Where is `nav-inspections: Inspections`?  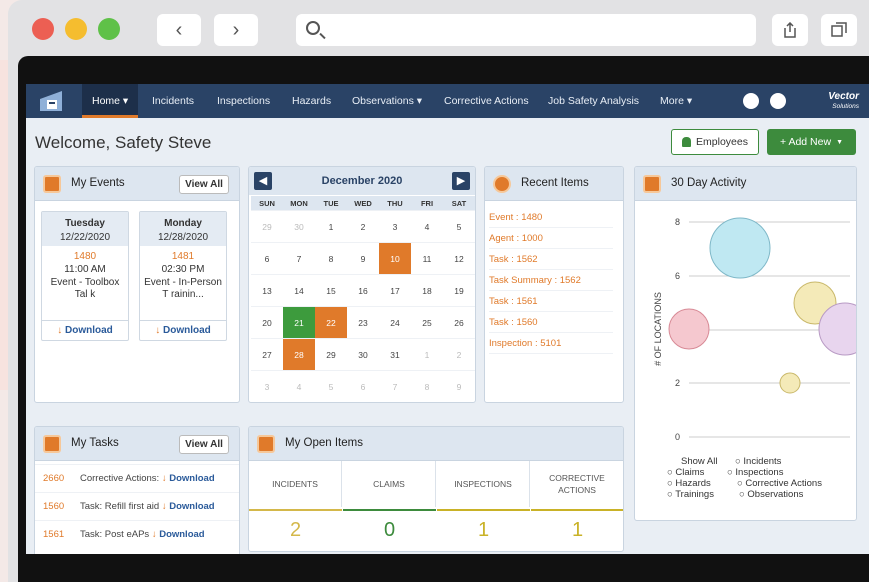 nav-inspections: Inspections is located at coordinates (243, 101).